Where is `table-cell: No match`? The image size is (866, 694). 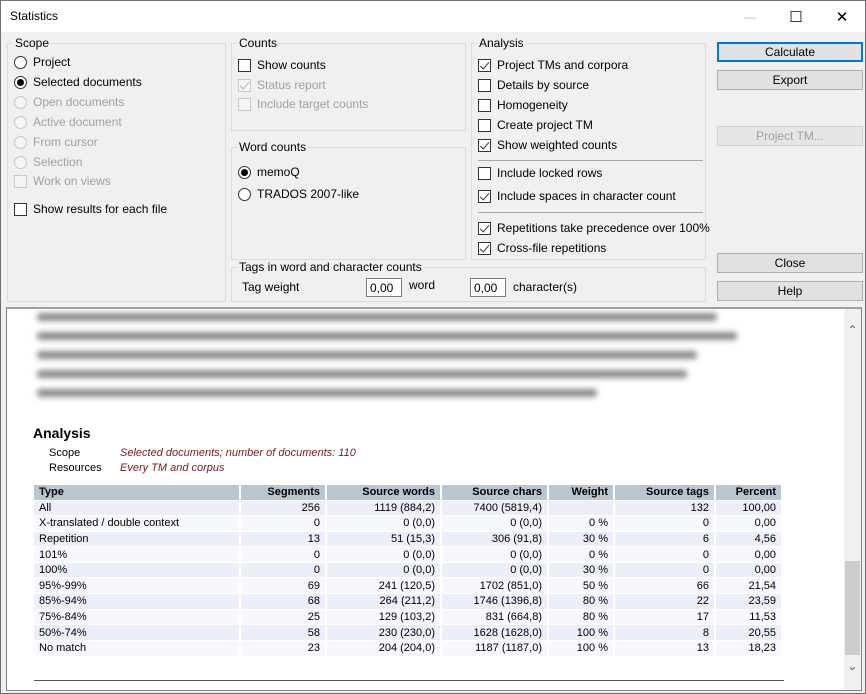 table-cell: No match is located at coordinates (137, 647).